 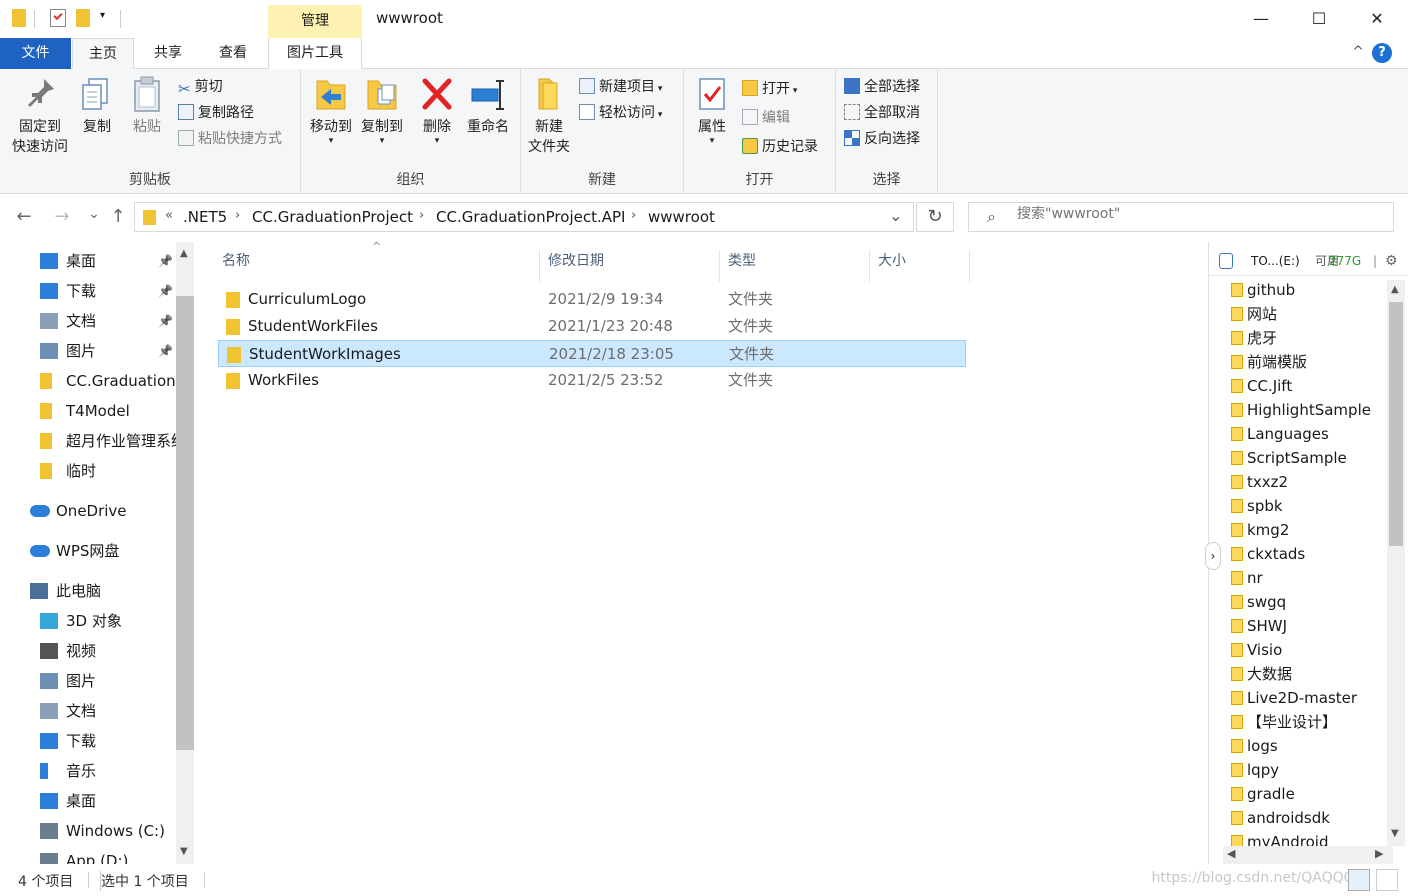 I want to click on invert-selection-button: 反向选择, so click(x=882, y=139).